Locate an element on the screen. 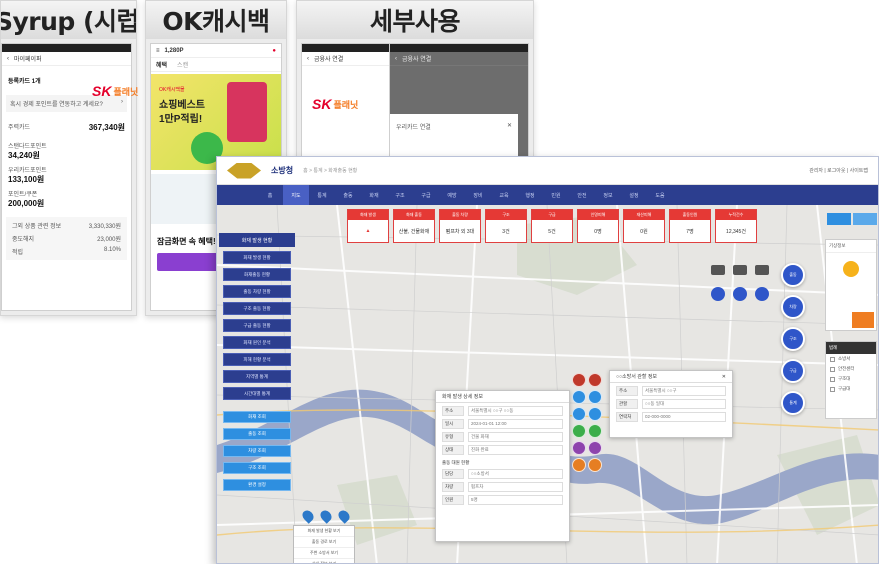  sidebar-title: 화재 발생 현황 is located at coordinates (257, 240).